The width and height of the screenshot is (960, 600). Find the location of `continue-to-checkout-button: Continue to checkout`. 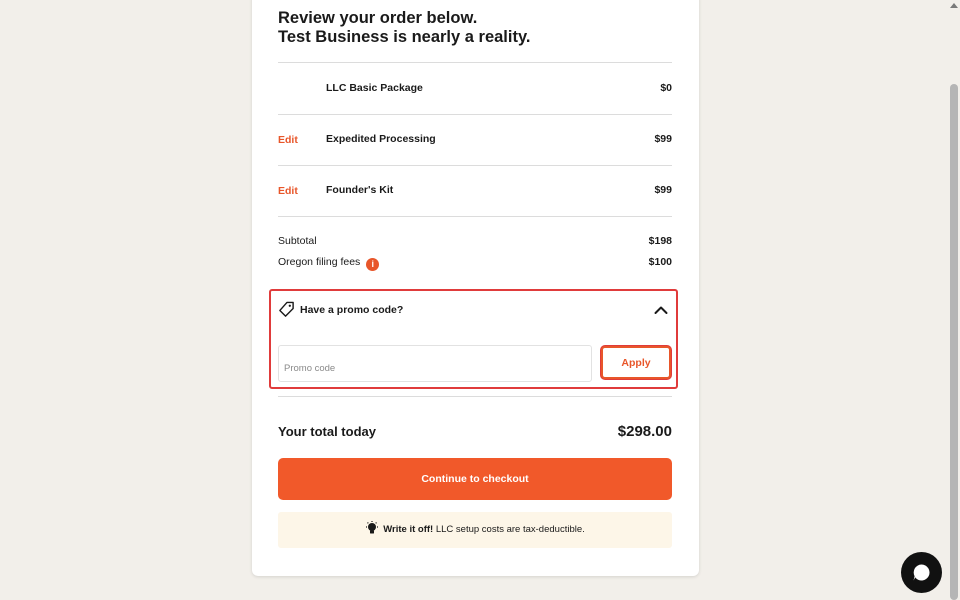

continue-to-checkout-button: Continue to checkout is located at coordinates (475, 479).